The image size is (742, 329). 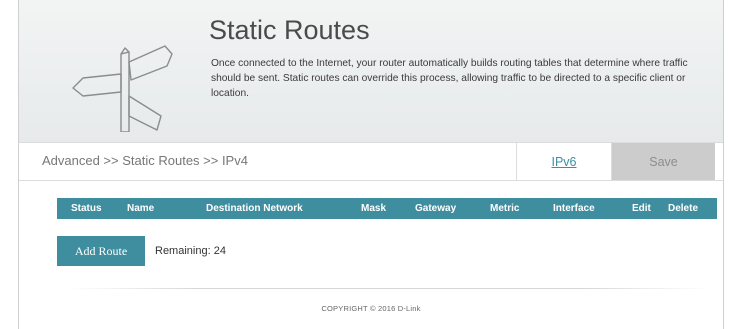 I want to click on column-header-name: Name, so click(x=141, y=208).